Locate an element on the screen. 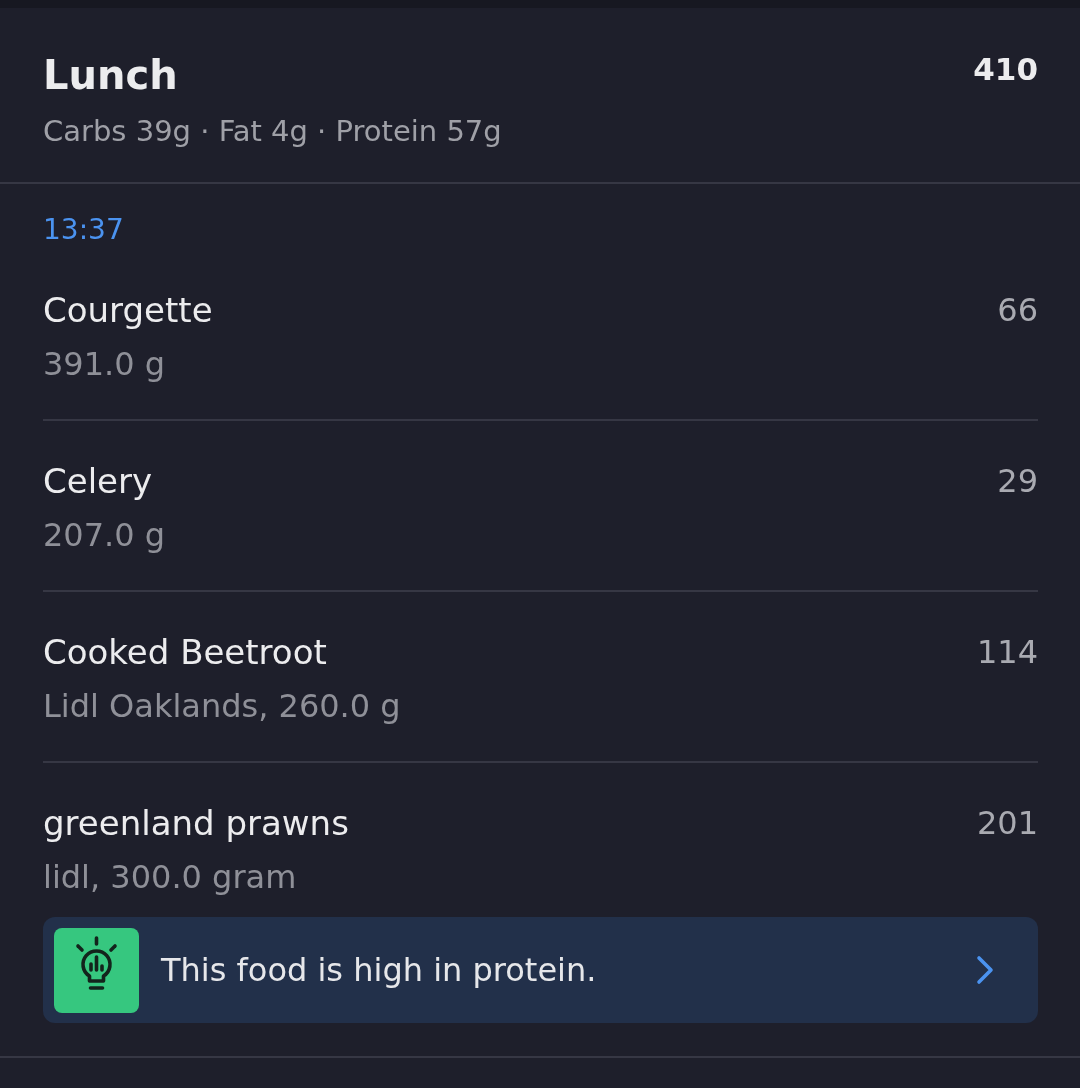  food-calories: 114 is located at coordinates (1007, 652).